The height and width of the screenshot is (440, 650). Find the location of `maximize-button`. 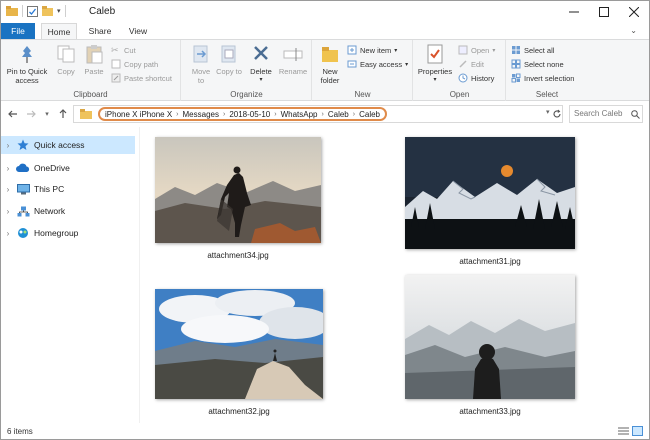

maximize-button is located at coordinates (604, 12).